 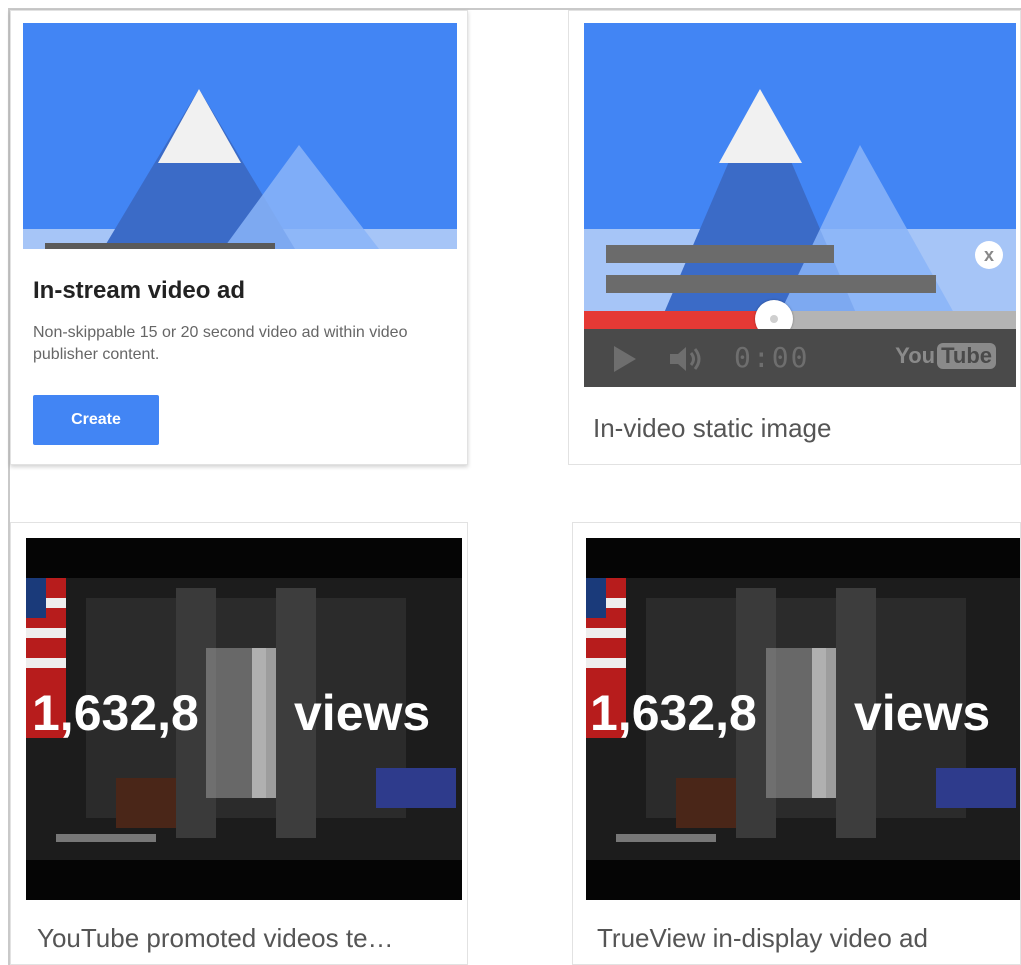 I want to click on youtube-logo-you: You, so click(x=915, y=355).